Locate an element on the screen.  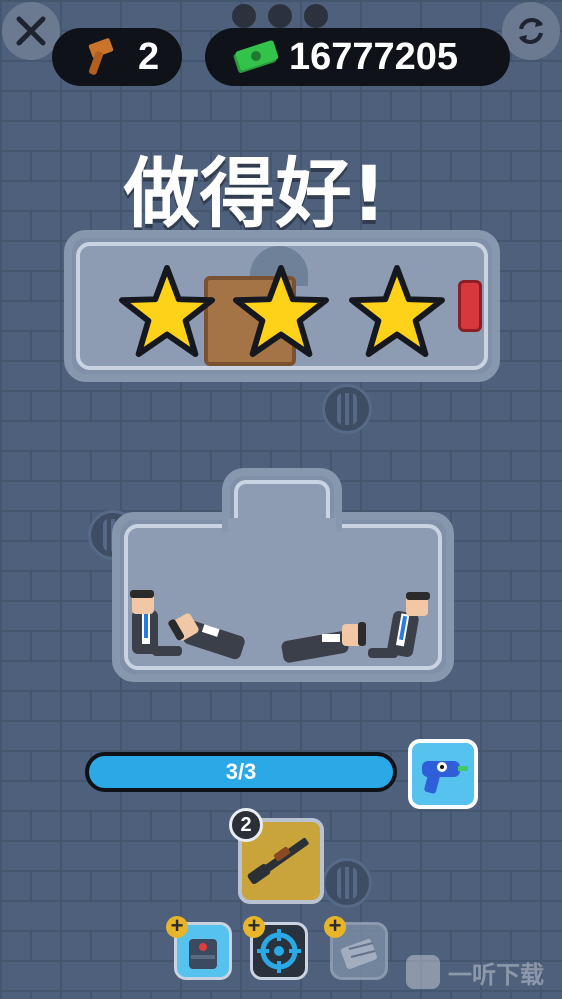
close-button is located at coordinates (31, 31).